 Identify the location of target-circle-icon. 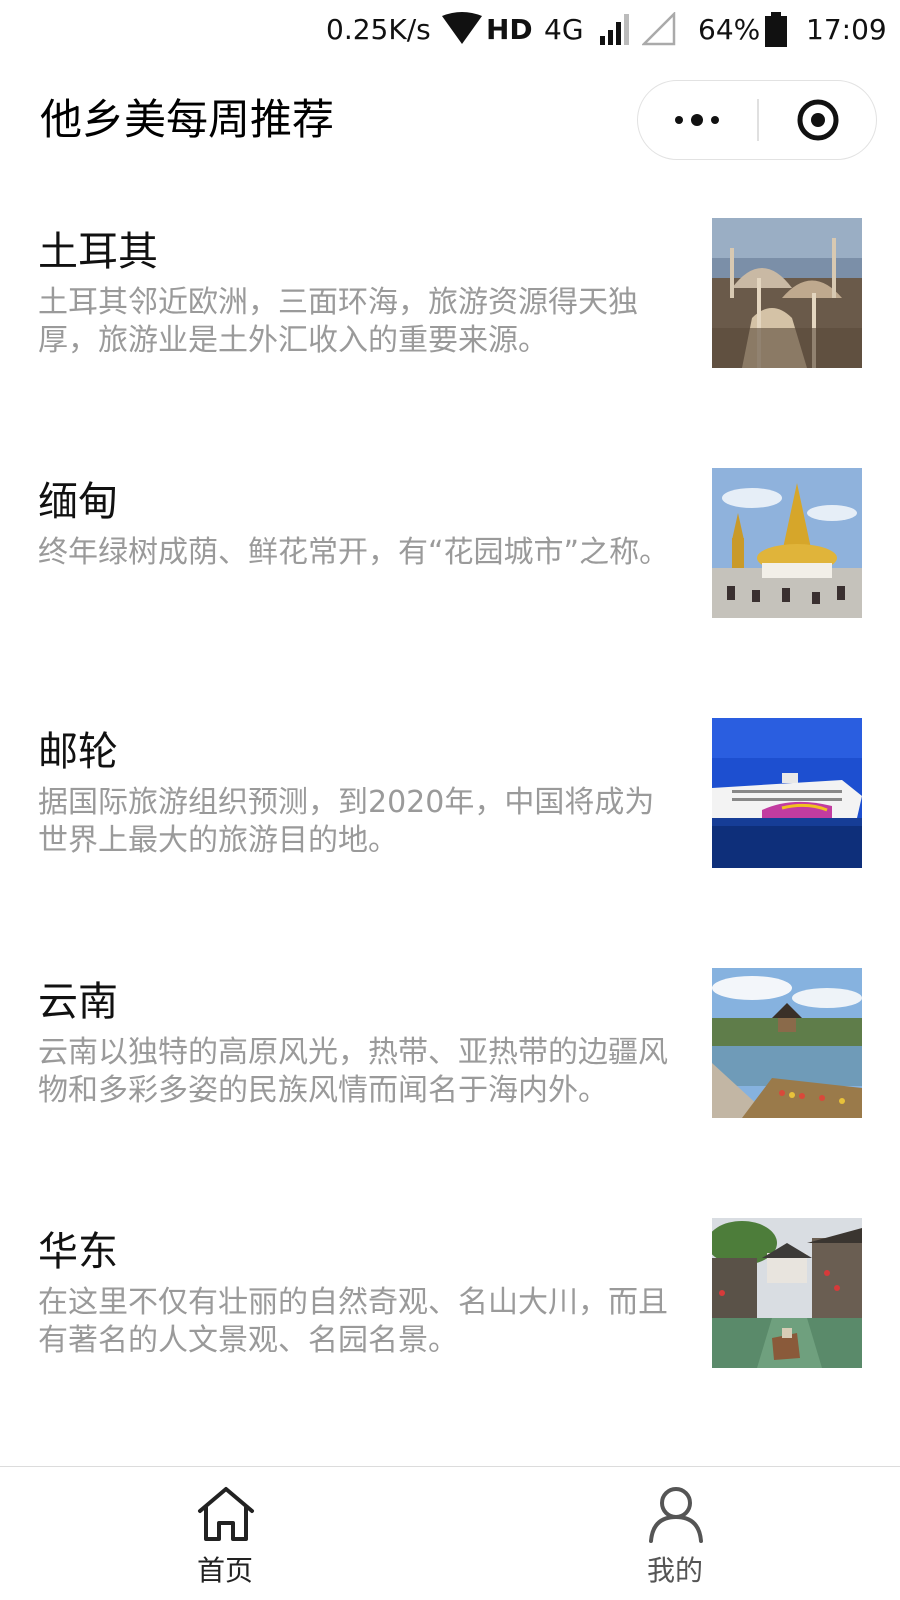
(818, 120).